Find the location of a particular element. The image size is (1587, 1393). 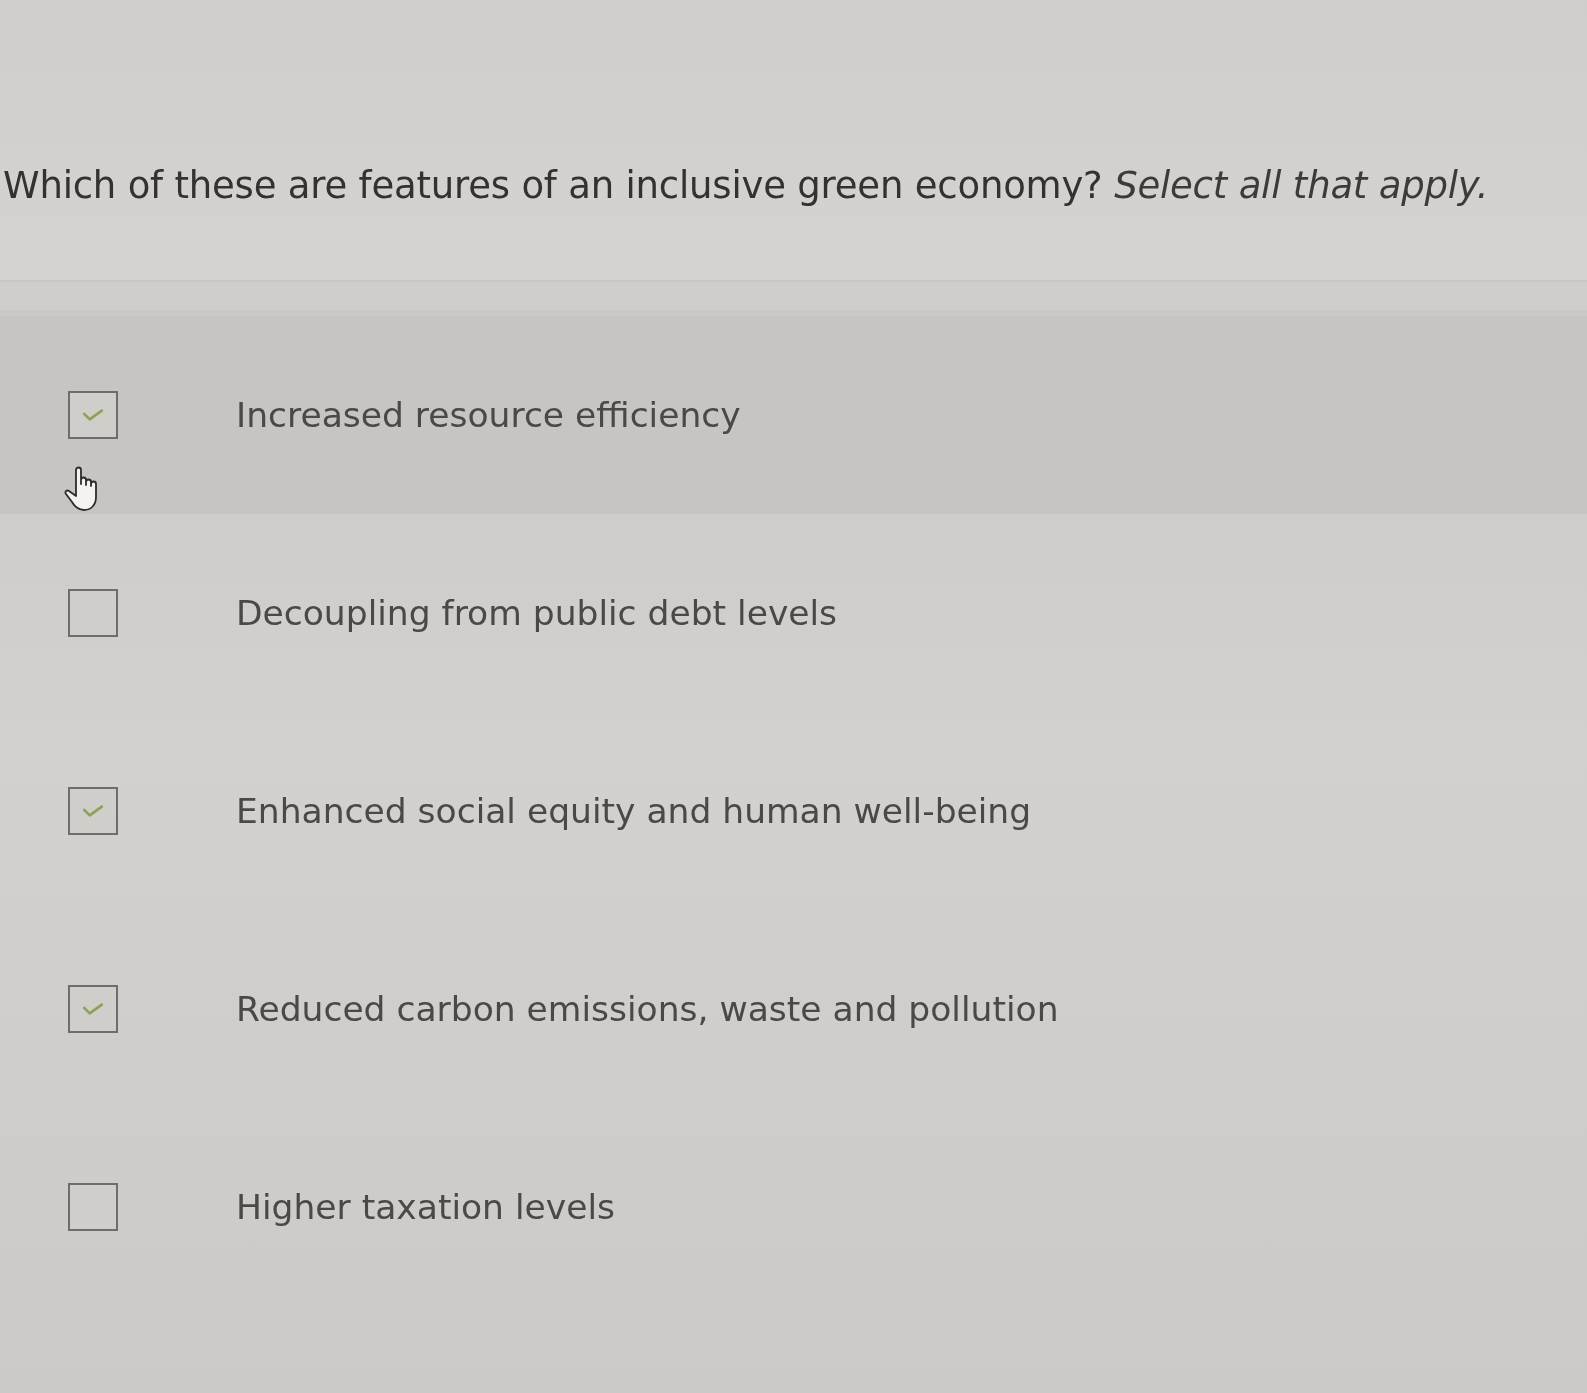

question-text: Which of these are features of an inclusive green economy? Select all that apply. is located at coordinates (746, 186).